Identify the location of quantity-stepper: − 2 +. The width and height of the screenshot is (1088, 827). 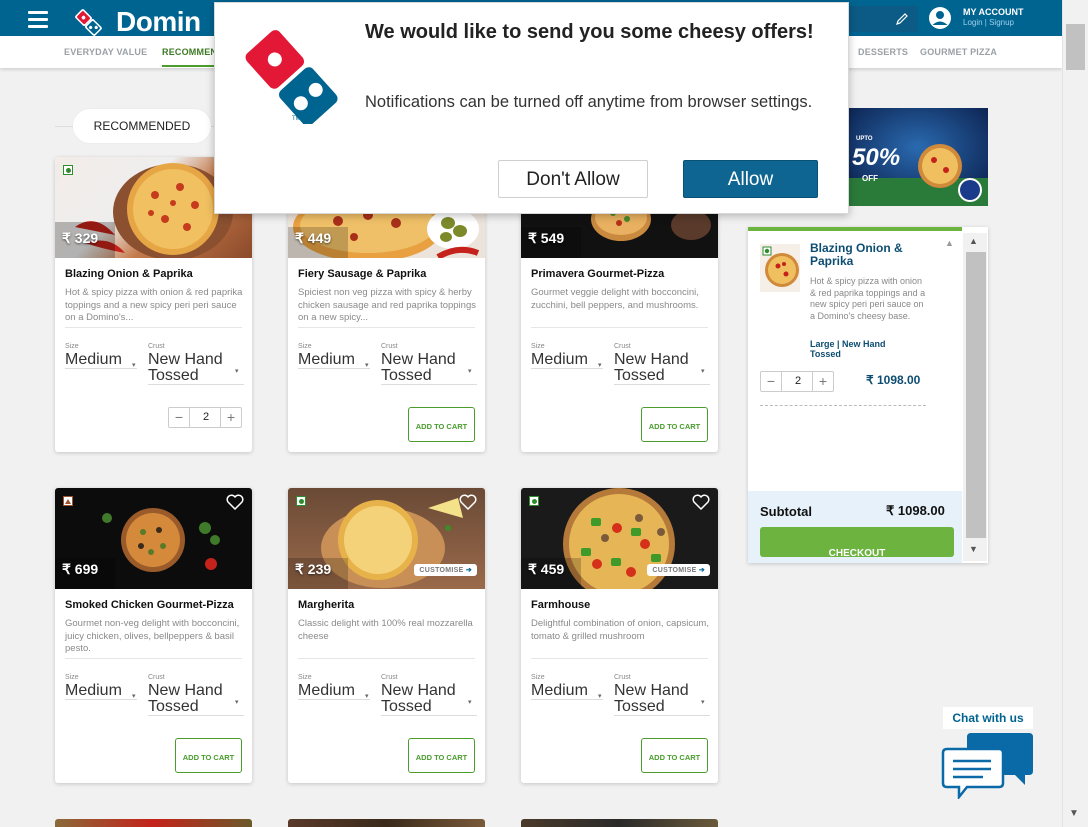
(205, 417).